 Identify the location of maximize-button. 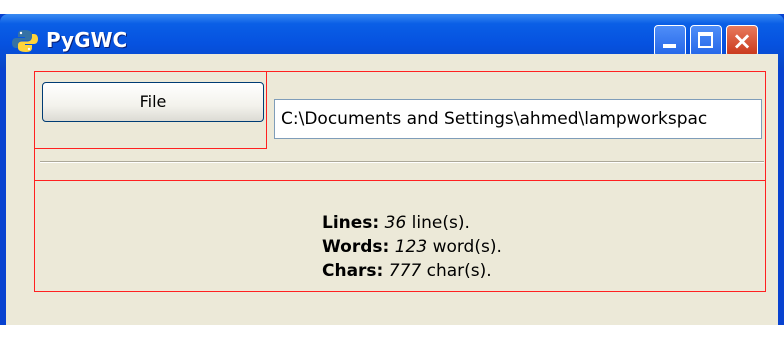
(706, 41).